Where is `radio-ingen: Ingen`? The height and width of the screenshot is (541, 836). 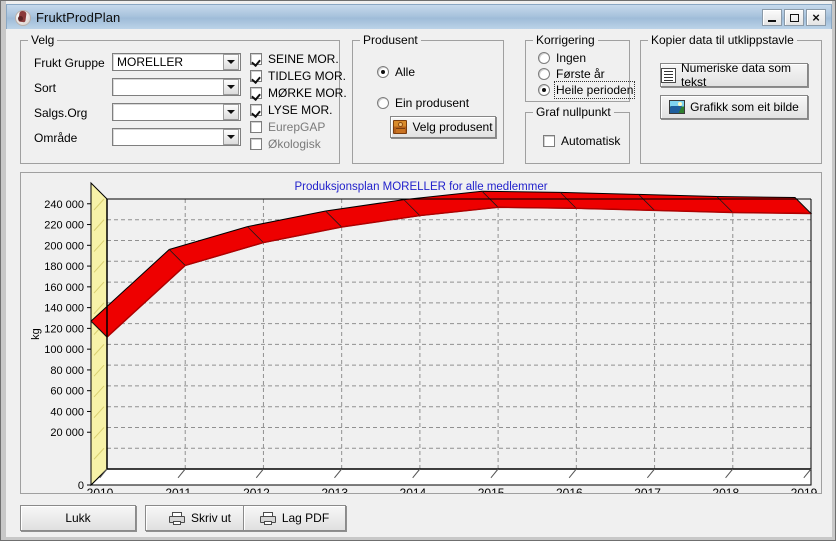
radio-ingen: Ingen is located at coordinates (562, 57).